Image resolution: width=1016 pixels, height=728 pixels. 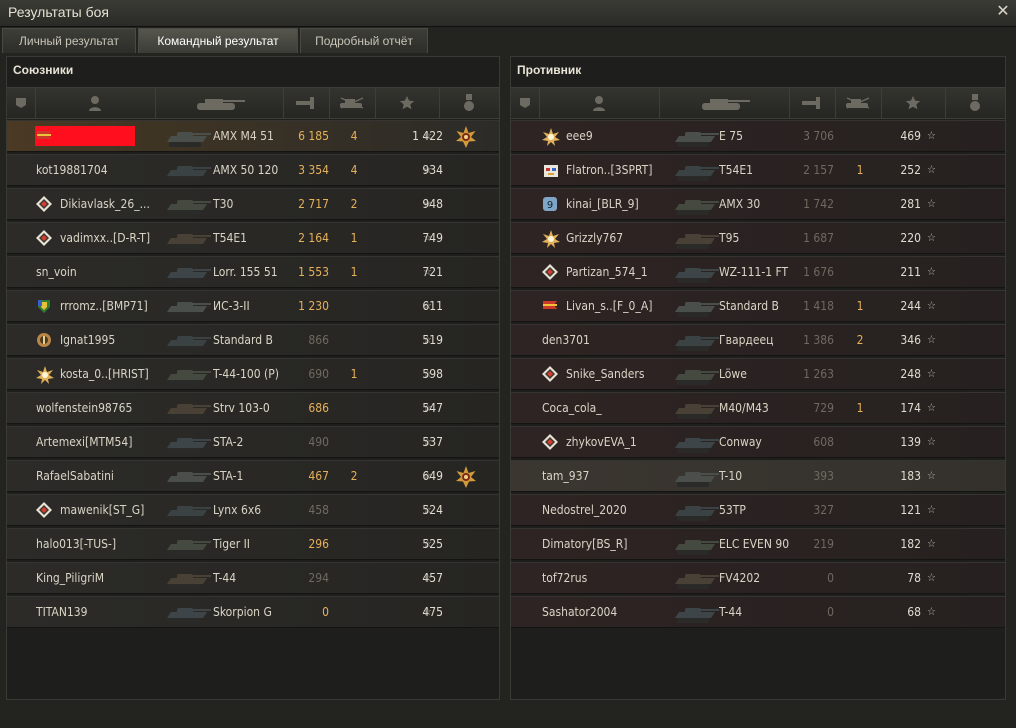 What do you see at coordinates (830, 578) in the screenshot?
I see `damage-value: 0` at bounding box center [830, 578].